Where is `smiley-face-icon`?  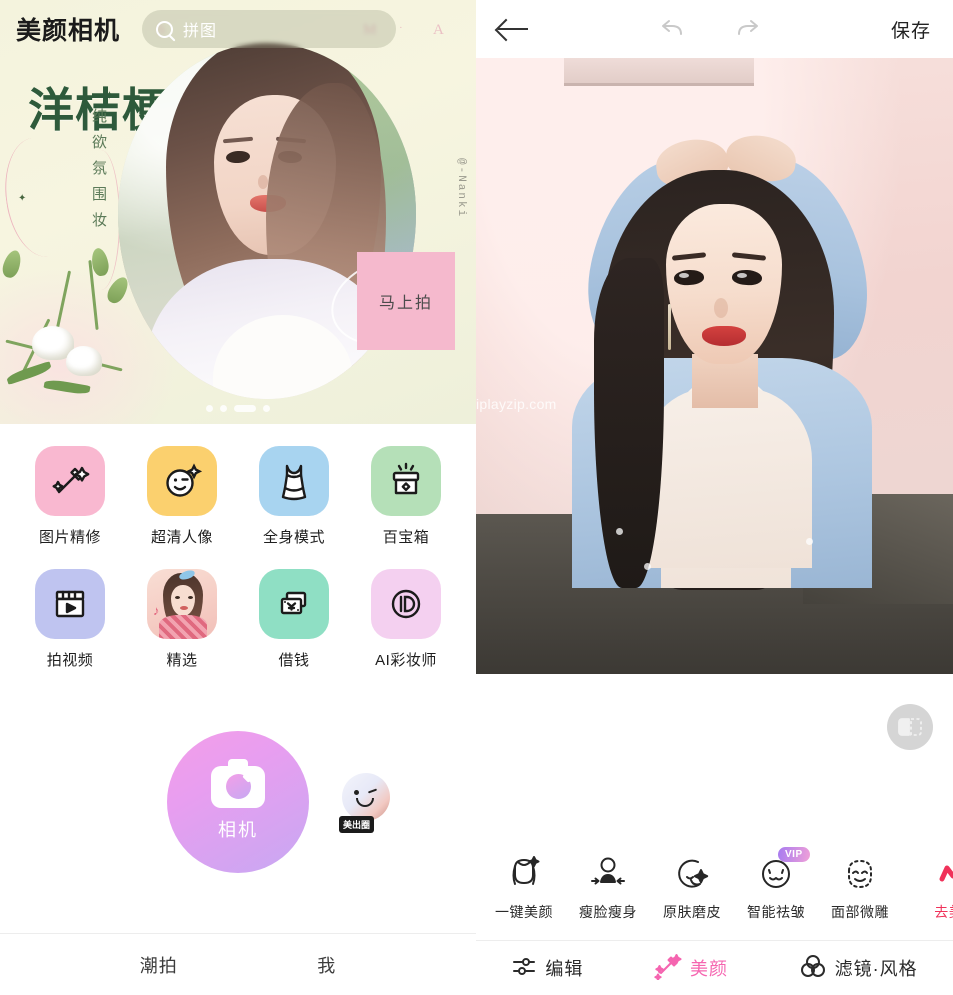 smiley-face-icon is located at coordinates (182, 481).